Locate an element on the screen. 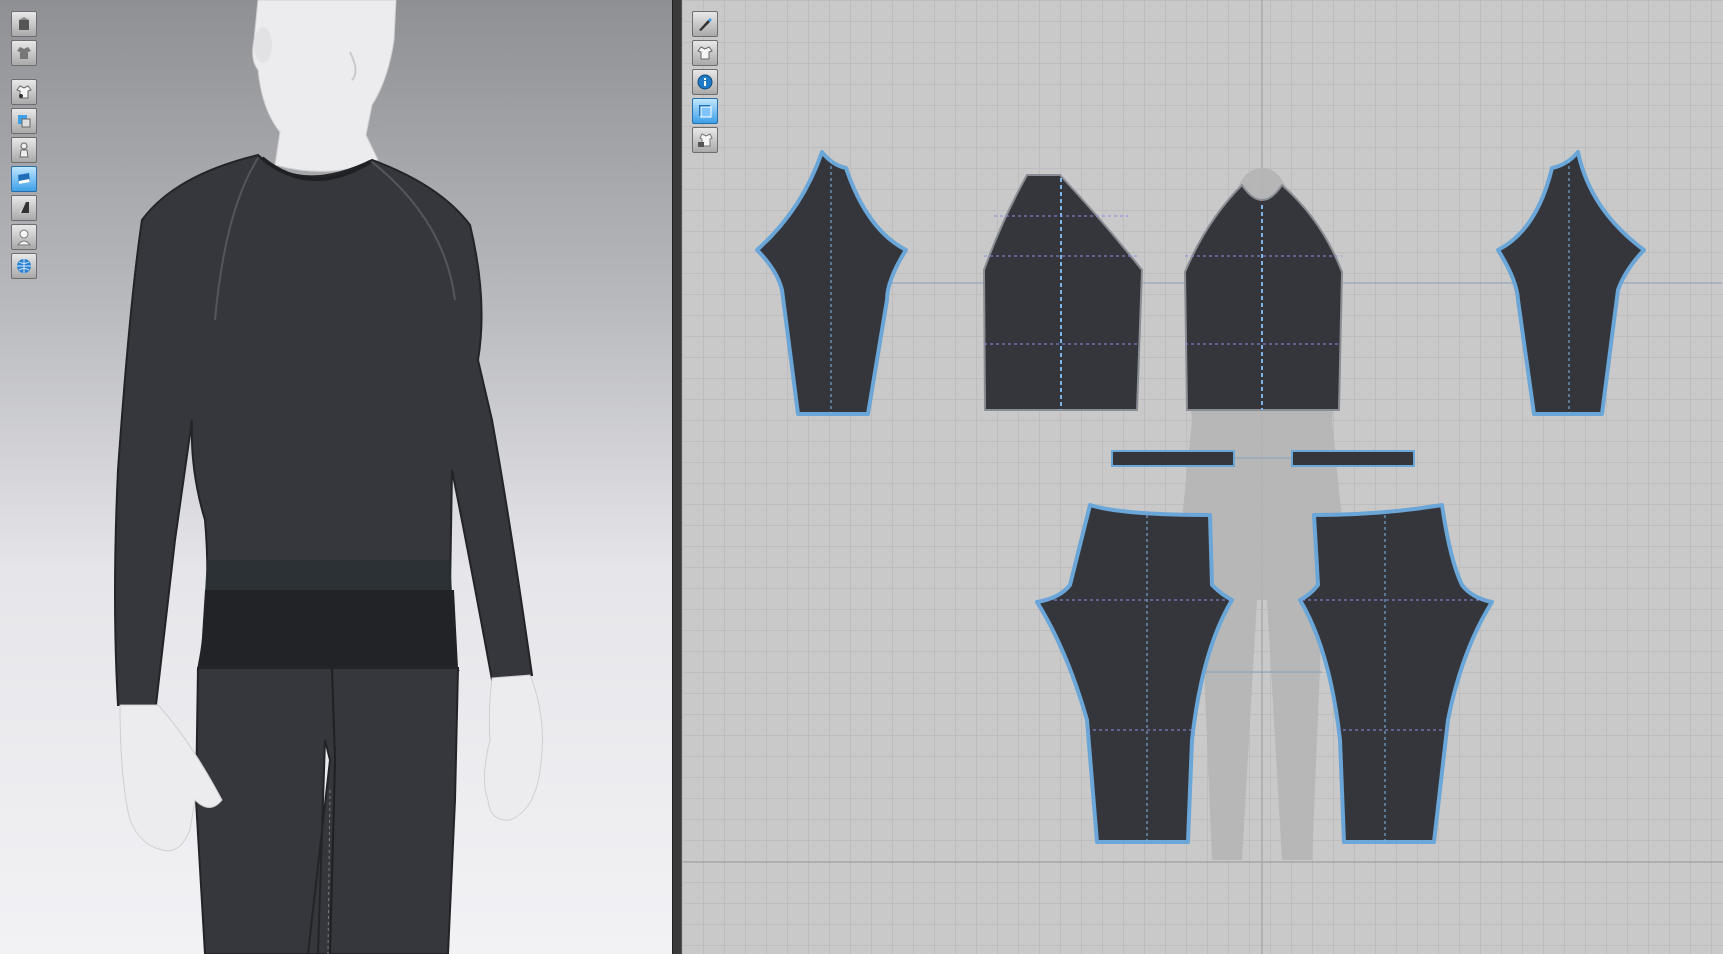 This screenshot has width=1723, height=954. avatar-head is located at coordinates (324, 86).